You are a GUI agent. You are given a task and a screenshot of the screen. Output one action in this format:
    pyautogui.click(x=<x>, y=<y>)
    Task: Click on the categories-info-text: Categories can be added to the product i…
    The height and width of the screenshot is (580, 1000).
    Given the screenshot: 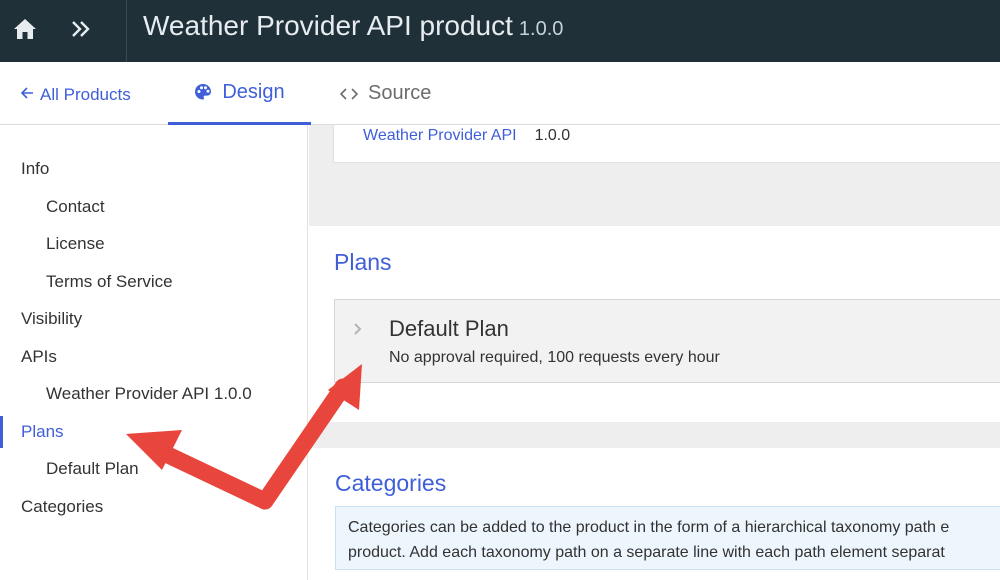 What is the action you would take?
    pyautogui.click(x=674, y=540)
    